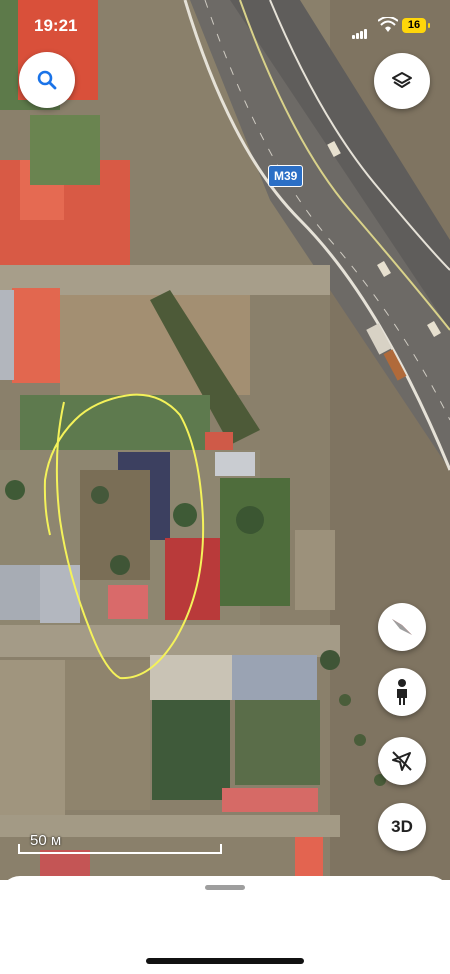 This screenshot has width=450, height=974. I want to click on search-button, so click(47, 80).